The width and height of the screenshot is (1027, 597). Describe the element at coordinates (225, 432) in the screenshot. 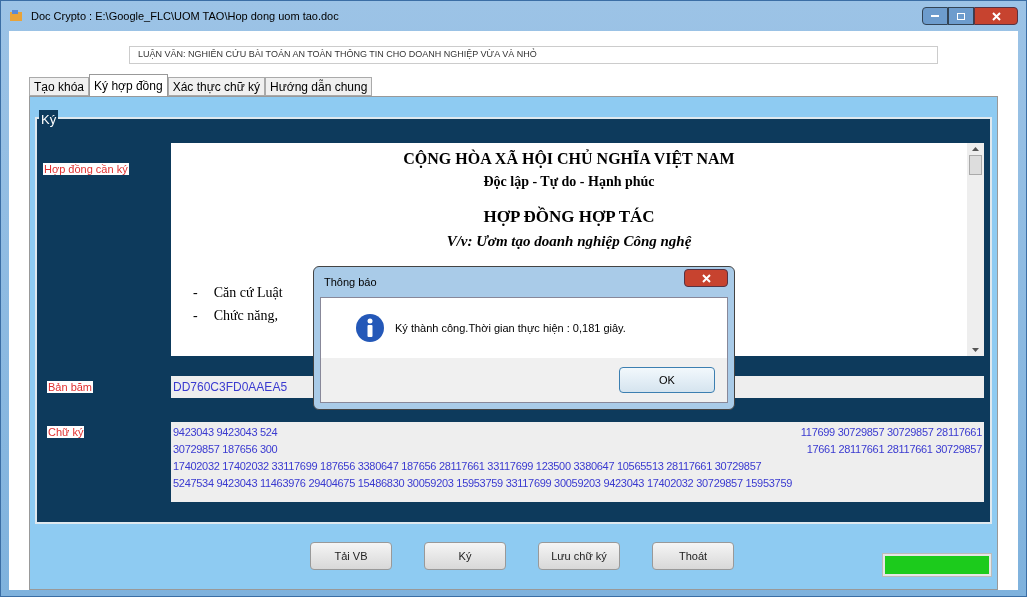

I see `signature-text: 9423043 9423043 524` at that location.